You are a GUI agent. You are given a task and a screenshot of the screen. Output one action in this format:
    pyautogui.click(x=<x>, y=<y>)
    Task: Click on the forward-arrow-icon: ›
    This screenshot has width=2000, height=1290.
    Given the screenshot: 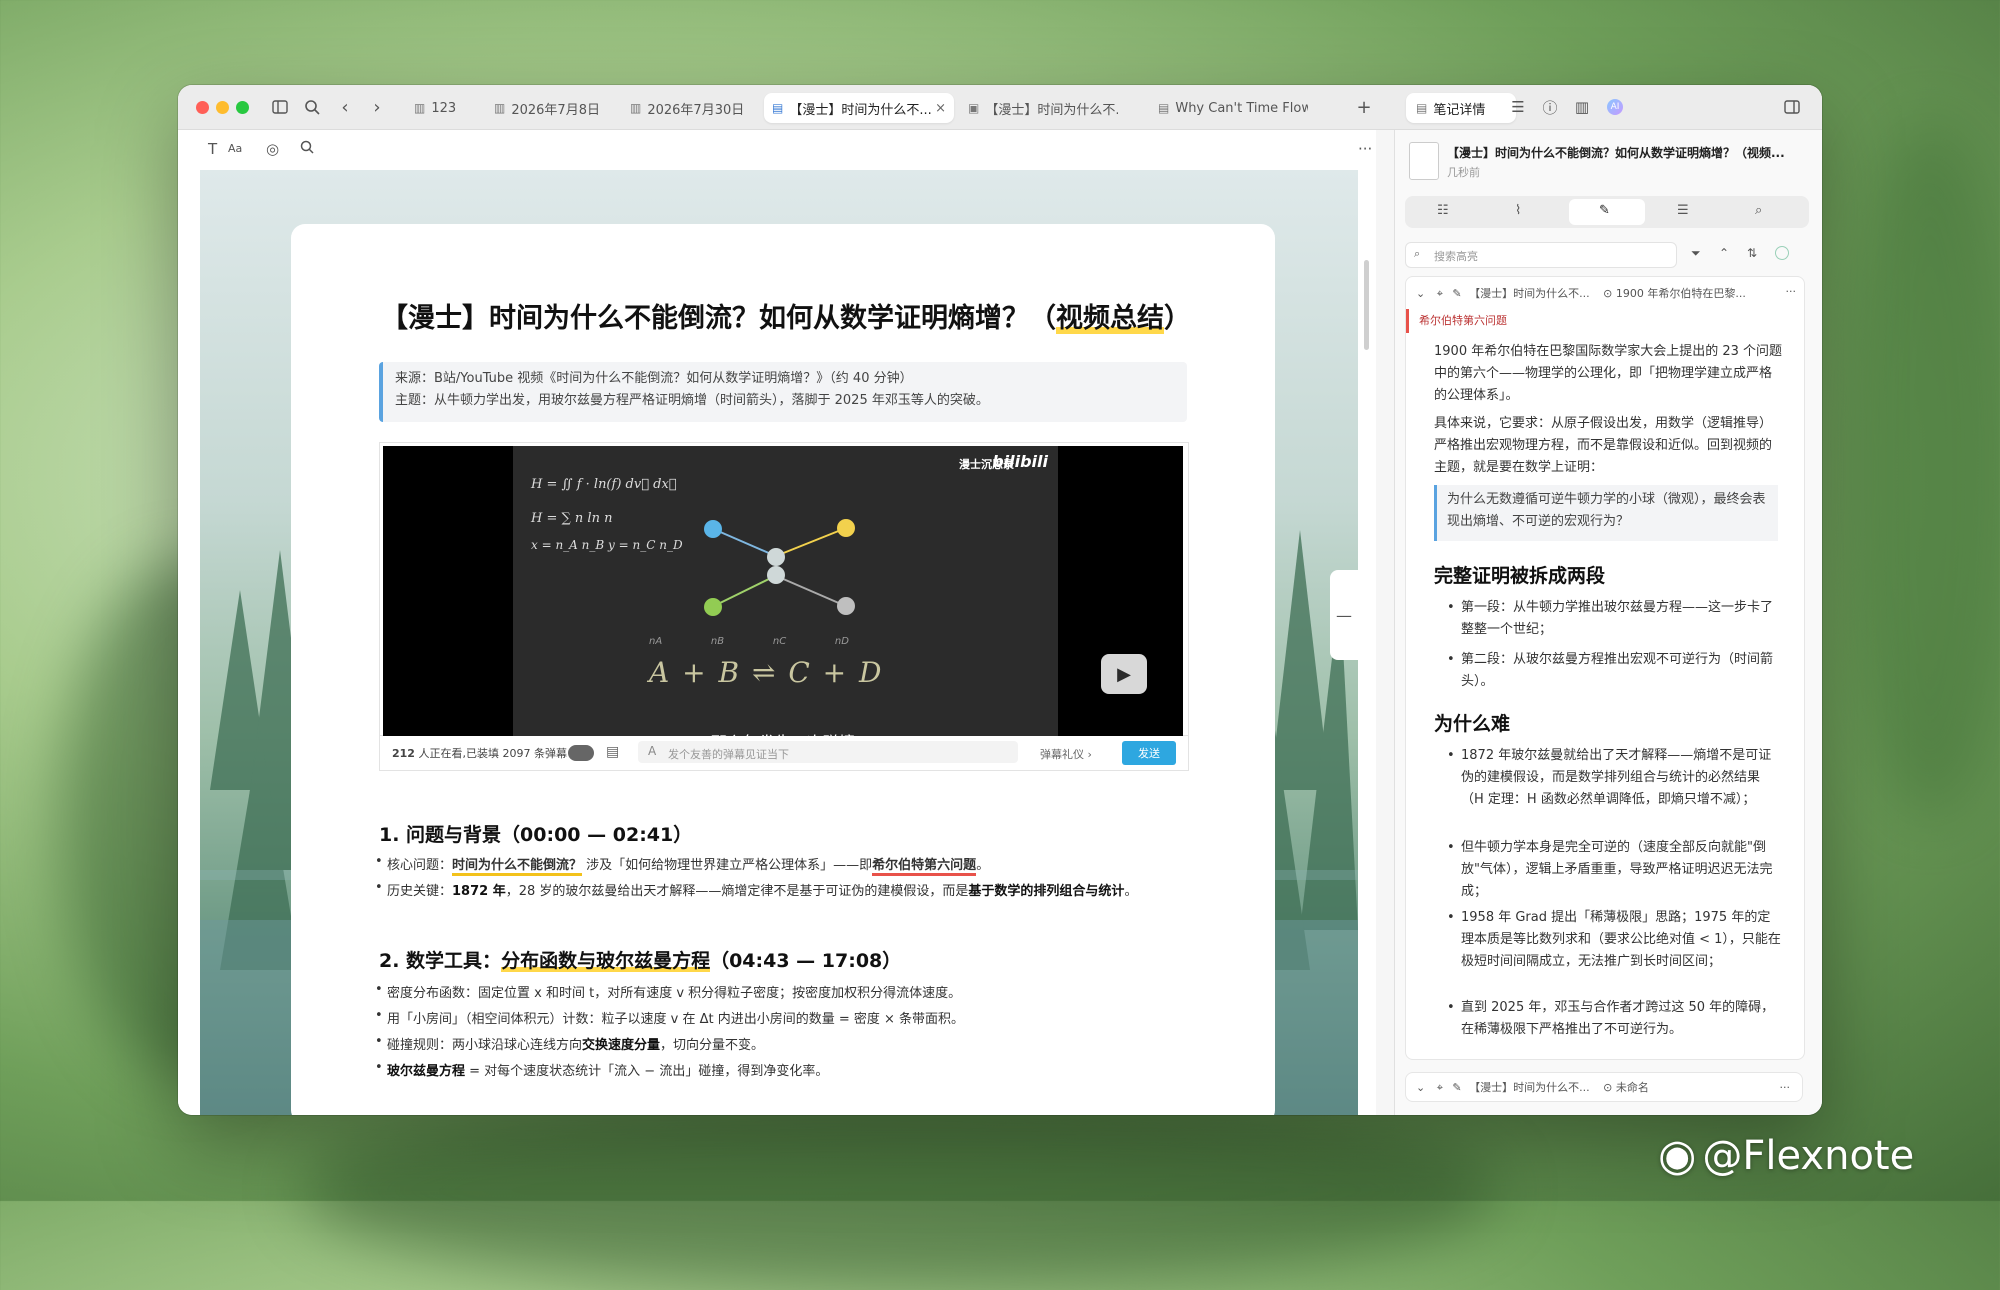 What is the action you would take?
    pyautogui.click(x=377, y=107)
    